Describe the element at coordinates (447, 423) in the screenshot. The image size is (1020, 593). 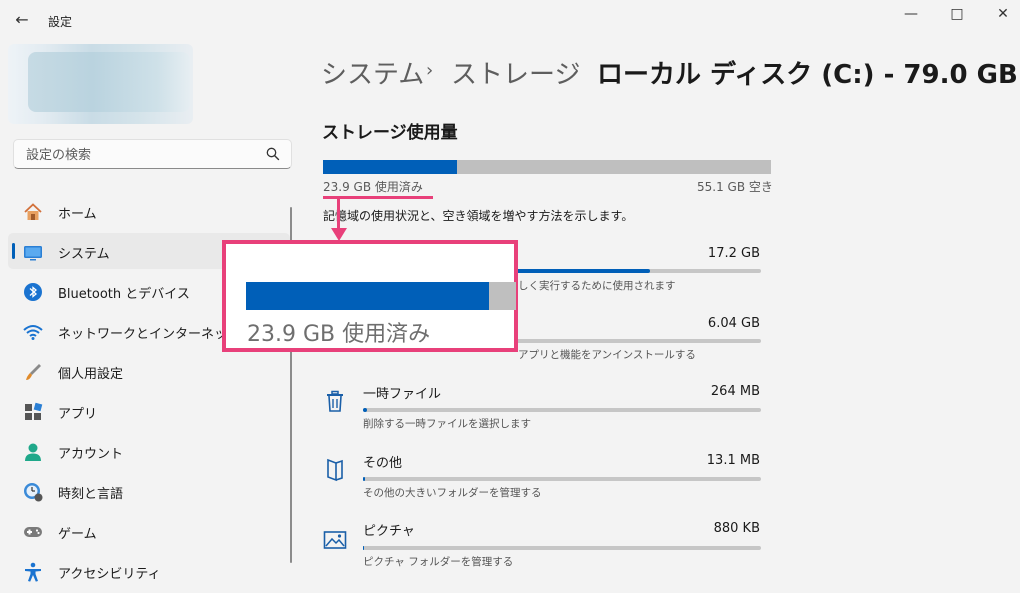
I see `category-description: 削除する一時ファイルを選択します` at that location.